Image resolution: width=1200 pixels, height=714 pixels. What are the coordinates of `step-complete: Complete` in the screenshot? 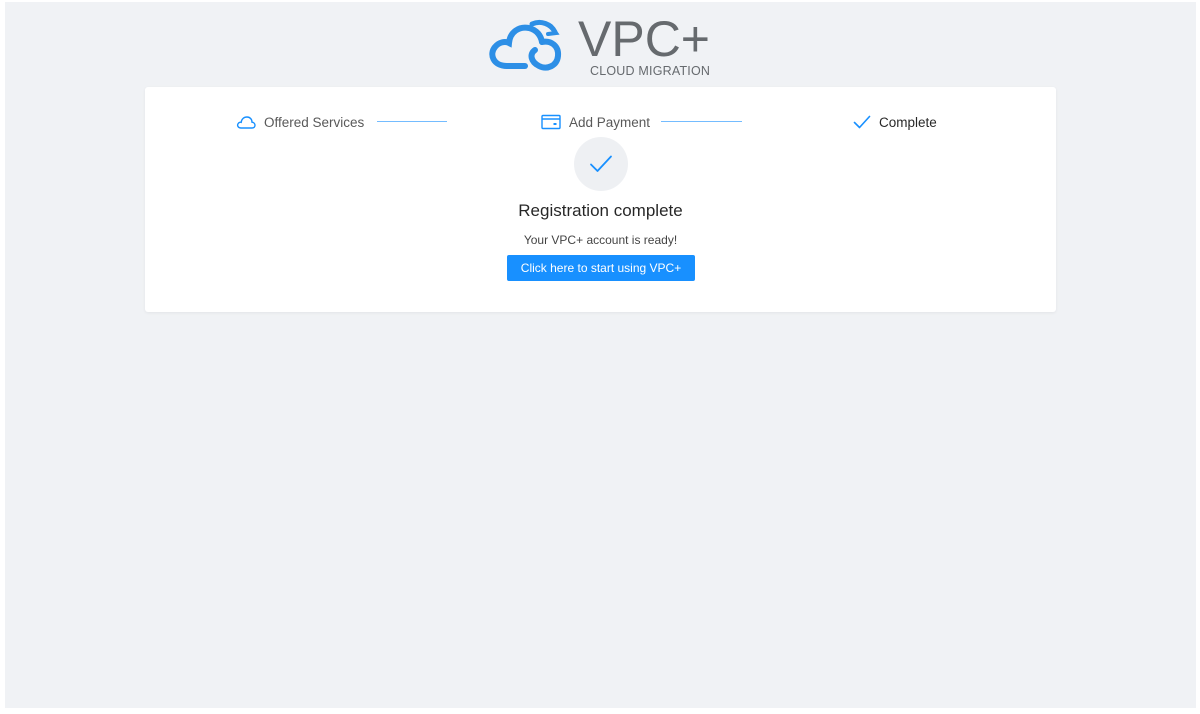 It's located at (895, 122).